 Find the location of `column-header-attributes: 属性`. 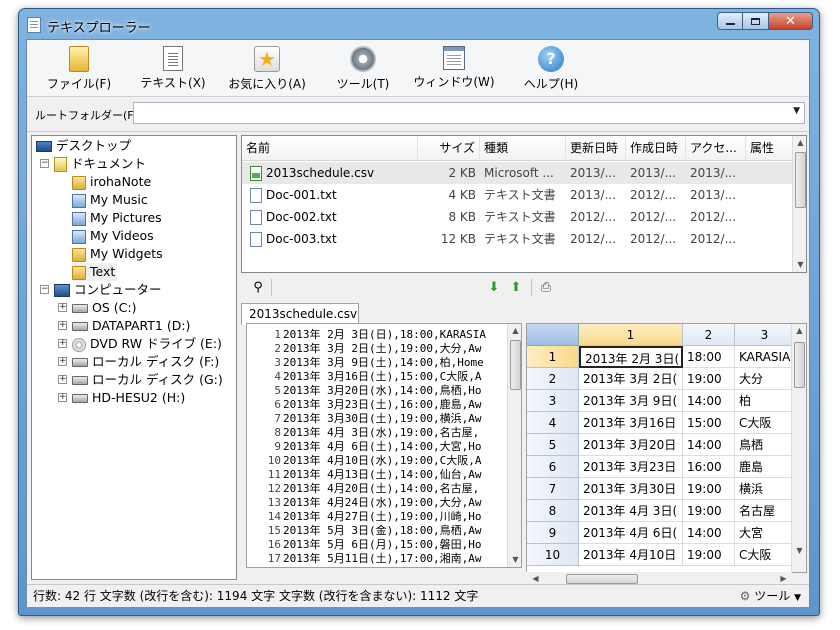

column-header-attributes: 属性 is located at coordinates (770, 148).